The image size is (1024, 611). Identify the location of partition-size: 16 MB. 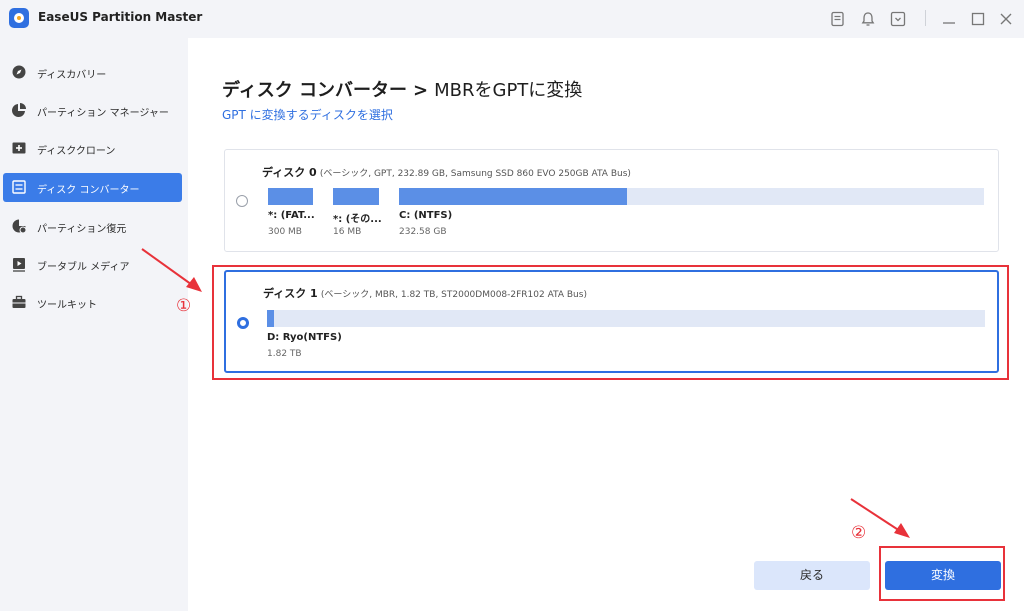
(347, 232).